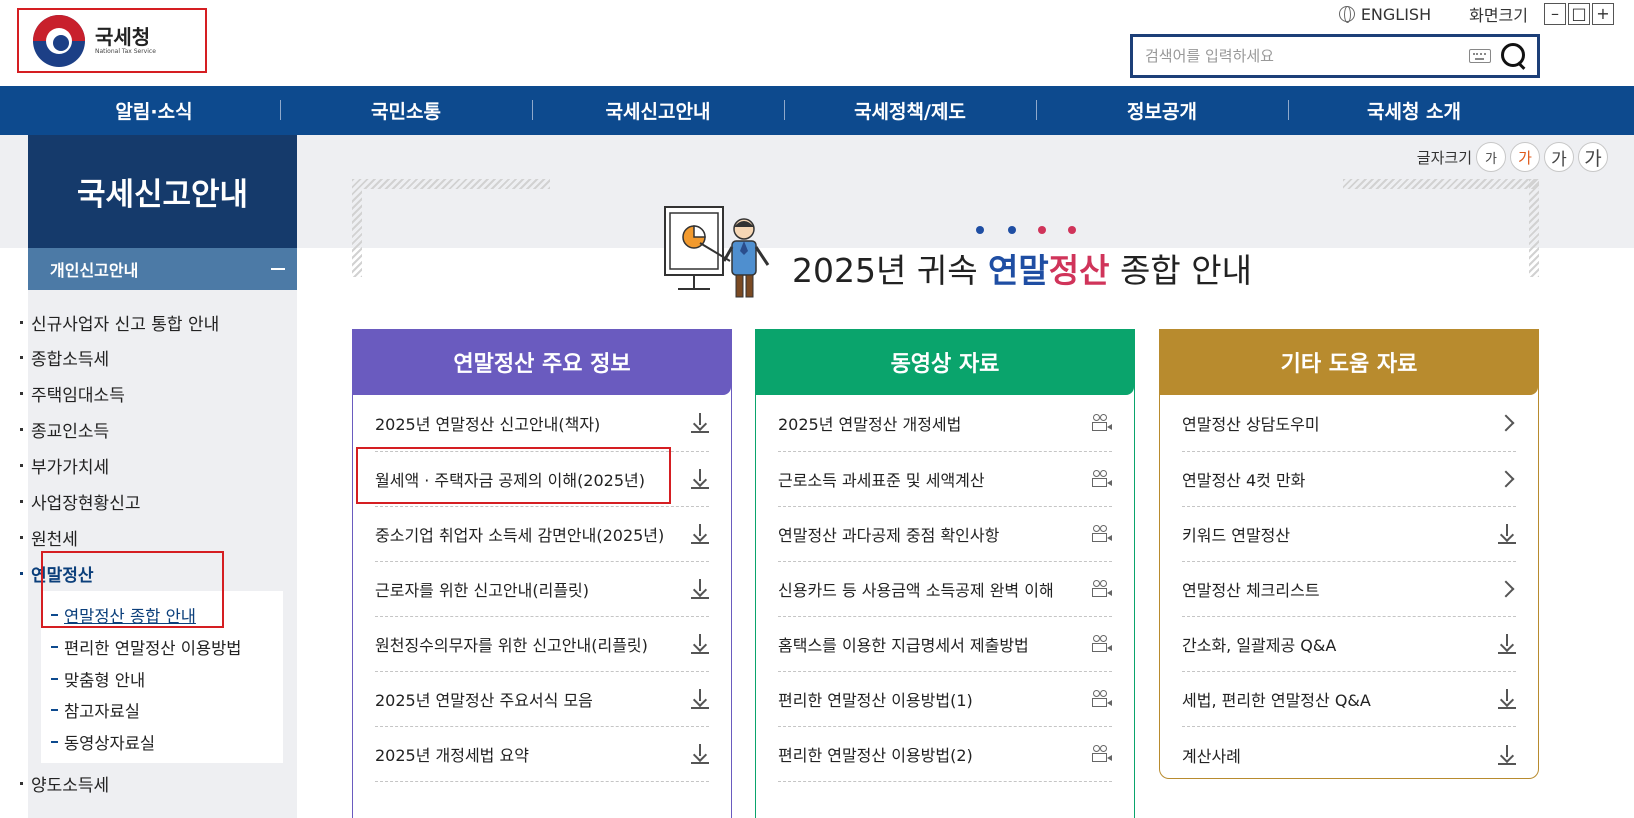  What do you see at coordinates (64, 783) in the screenshot?
I see `sidebar-item-capital-gains: 양도소득세` at bounding box center [64, 783].